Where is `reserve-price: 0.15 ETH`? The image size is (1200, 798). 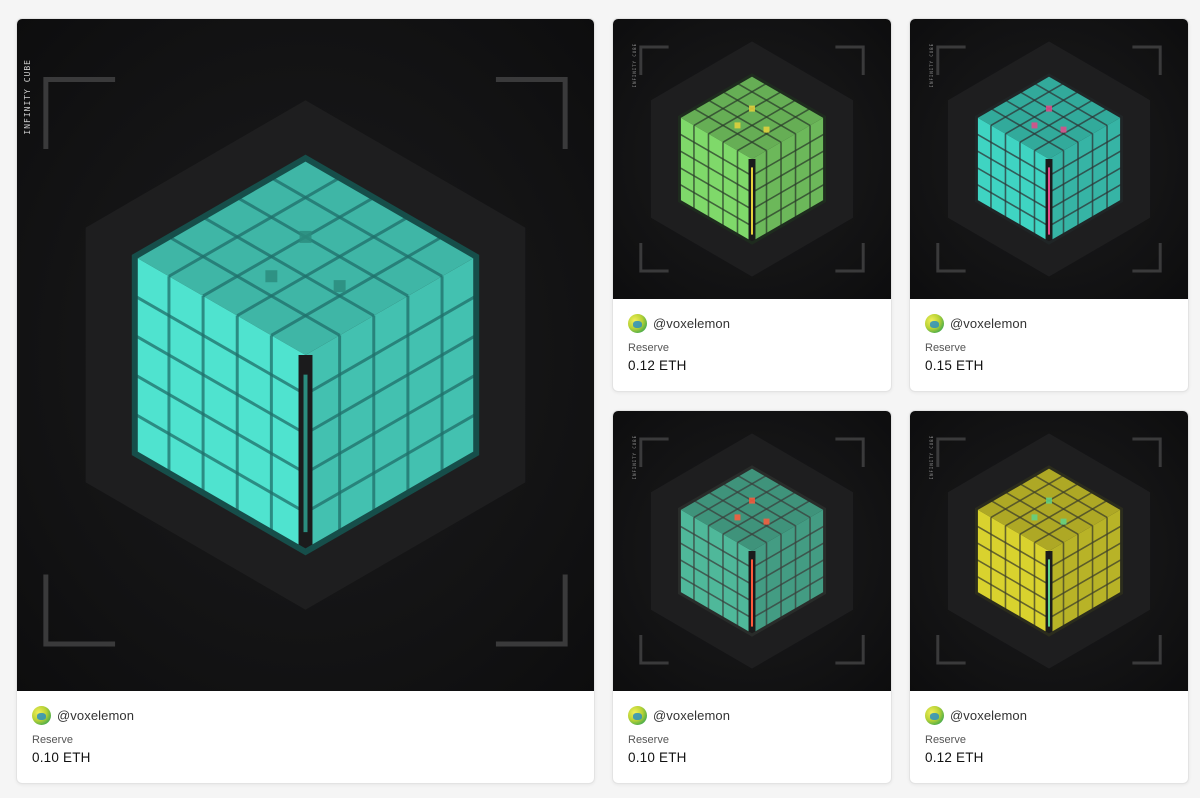
reserve-price: 0.15 ETH is located at coordinates (954, 365).